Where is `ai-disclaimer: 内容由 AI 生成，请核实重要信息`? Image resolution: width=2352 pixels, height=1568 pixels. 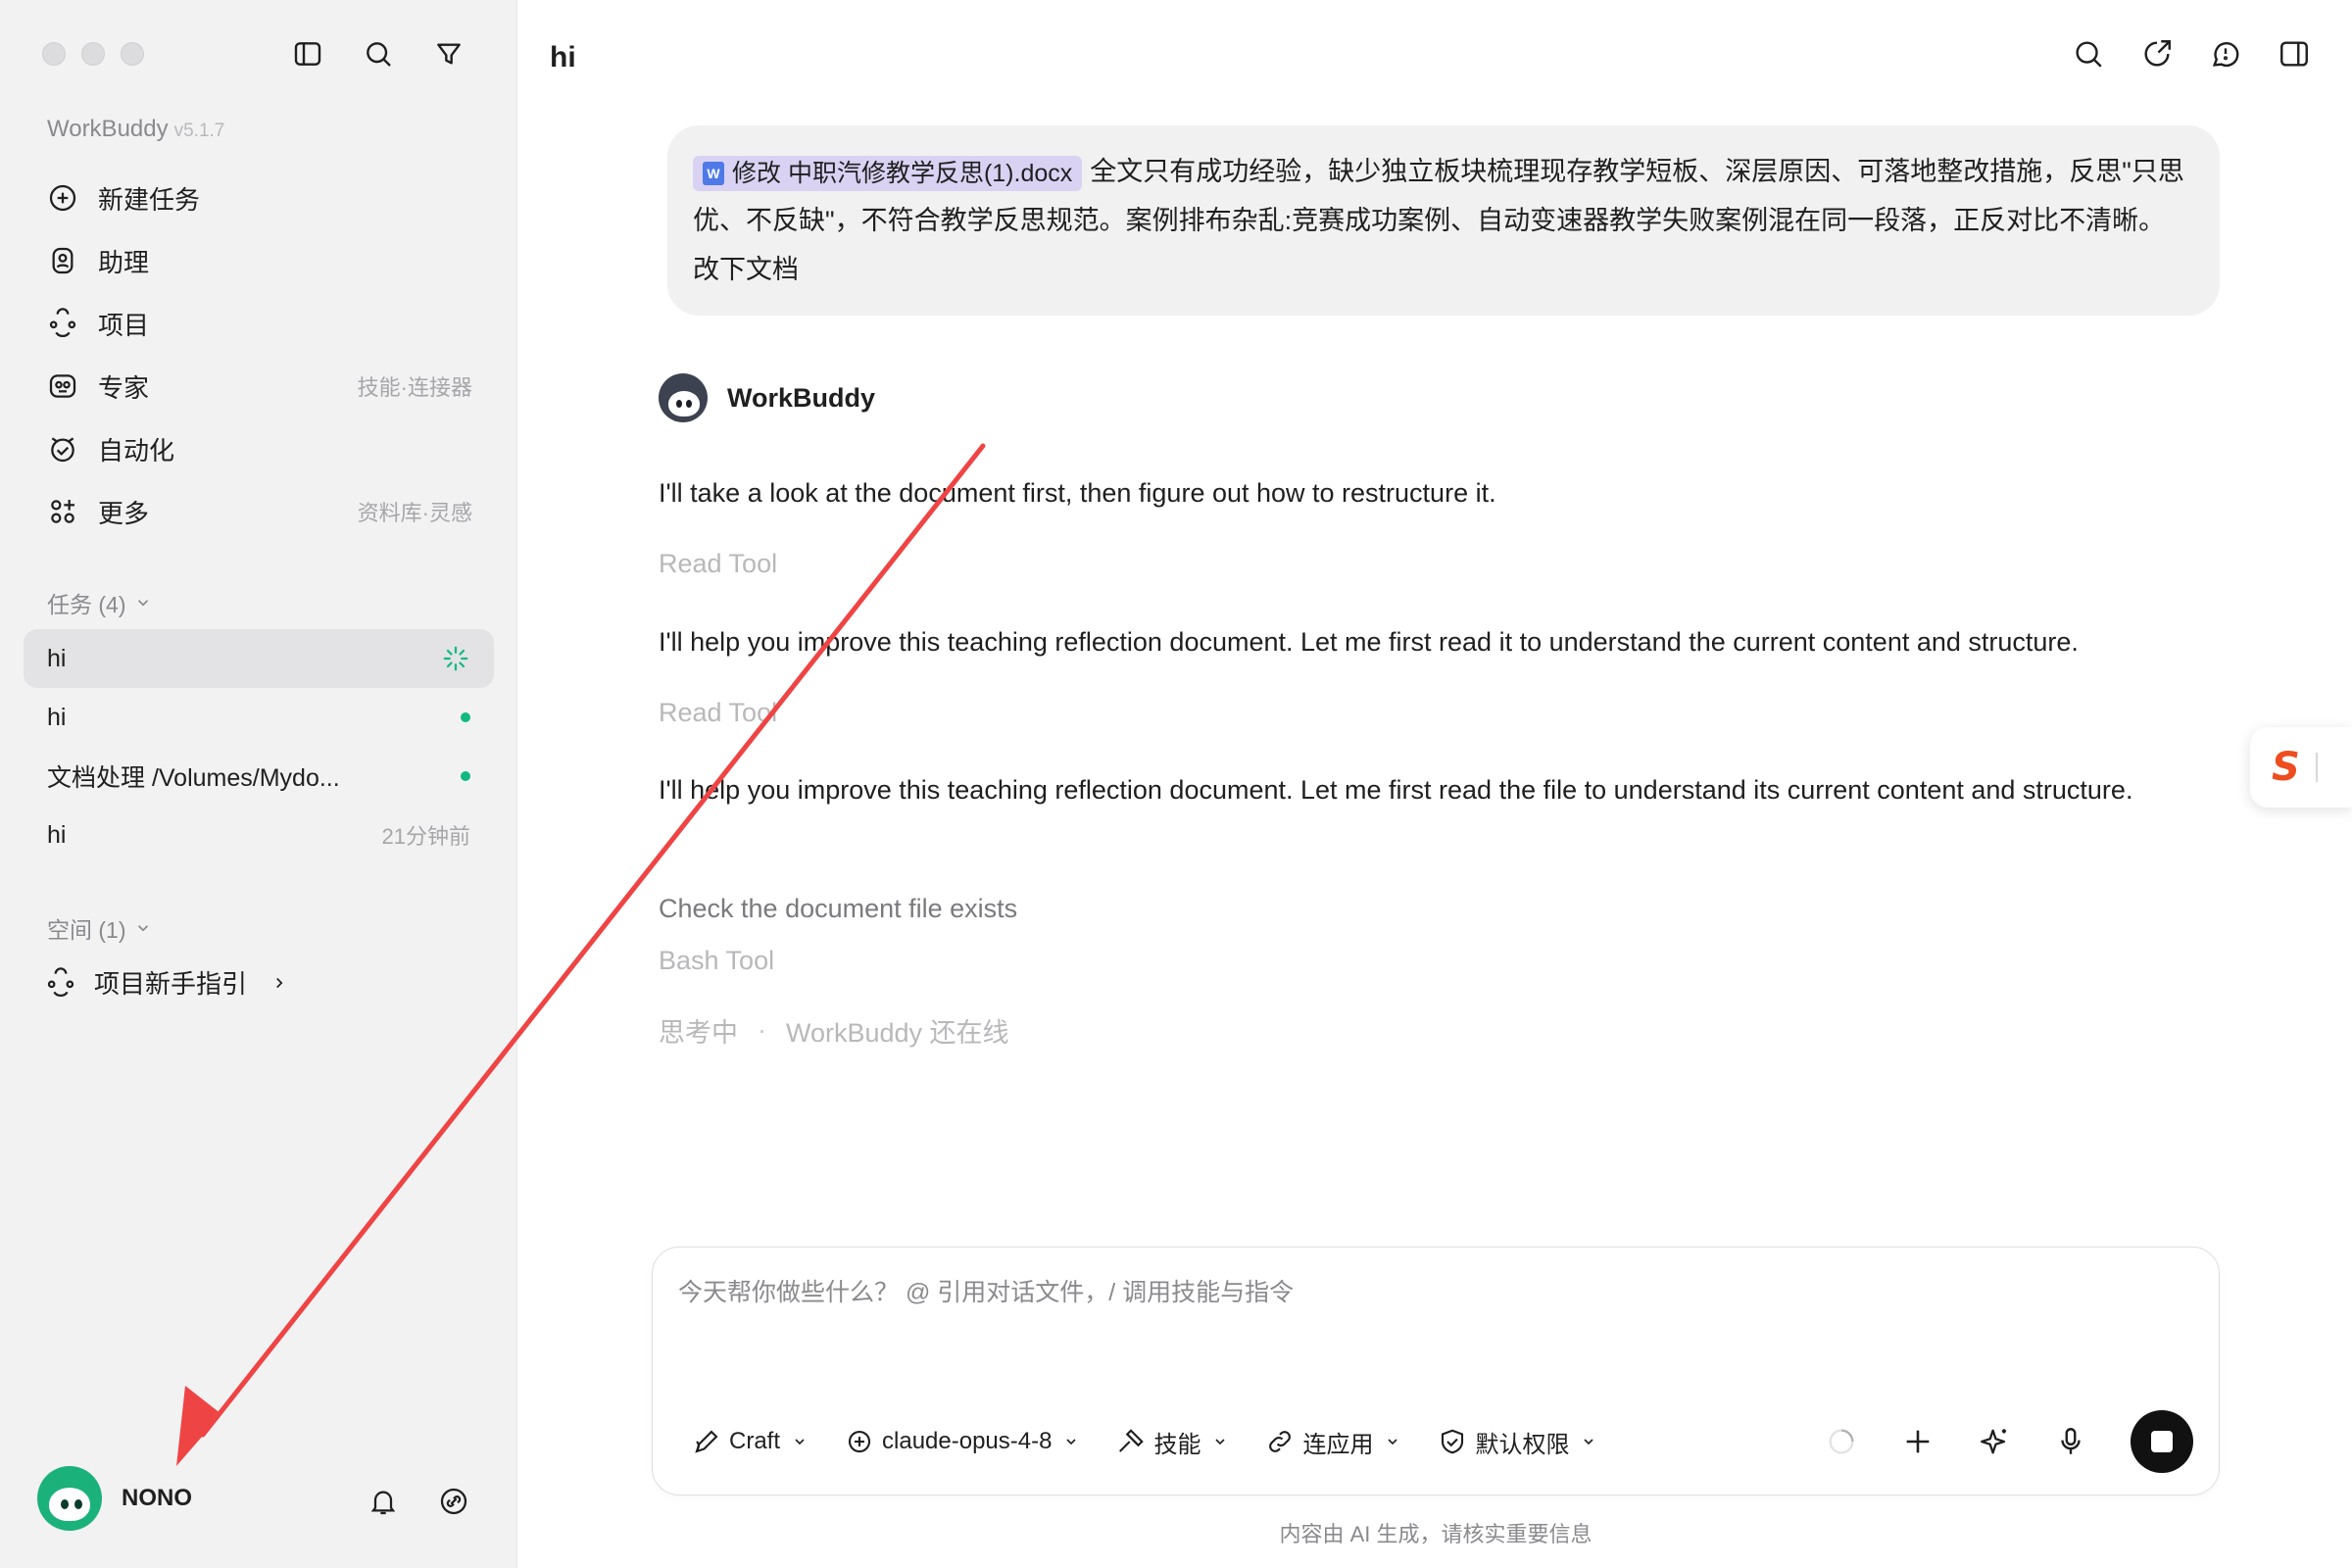 ai-disclaimer: 内容由 AI 生成，请核实重要信息 is located at coordinates (1435, 1534).